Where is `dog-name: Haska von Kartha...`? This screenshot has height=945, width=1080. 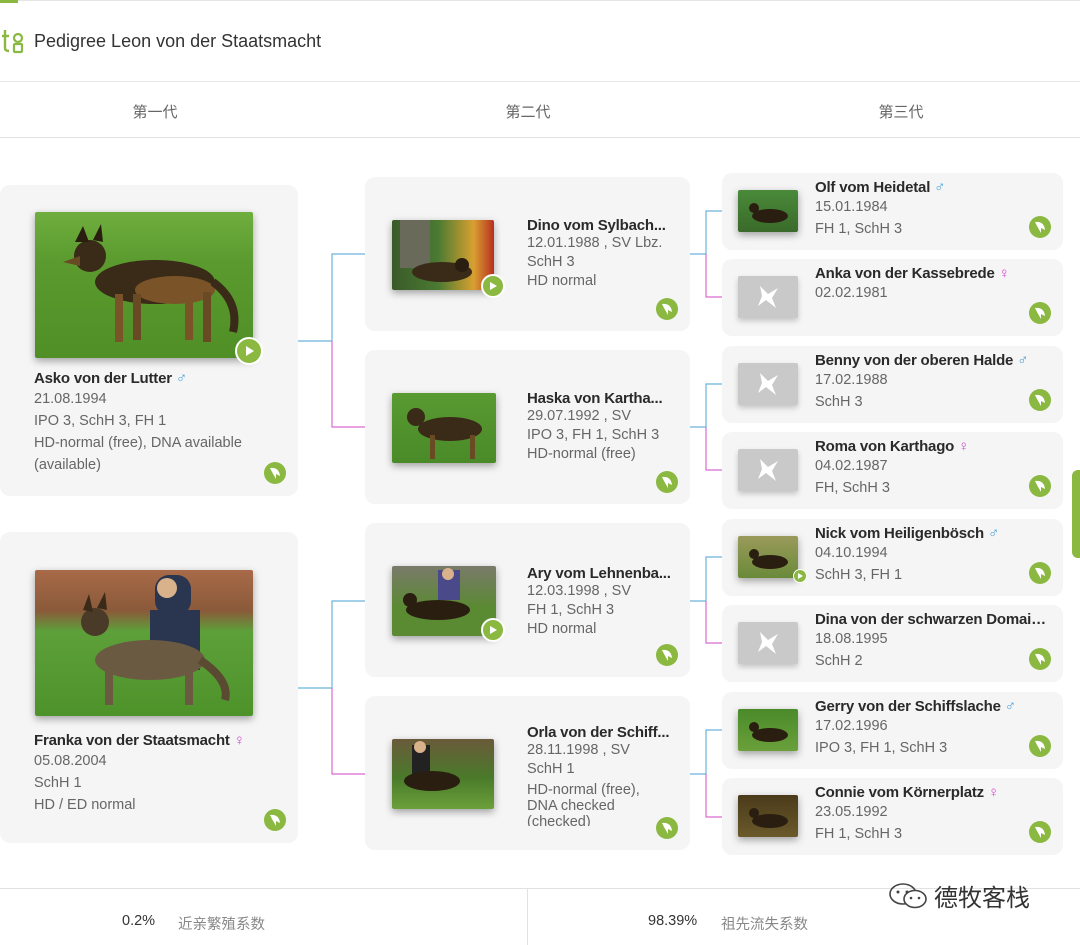
dog-name: Haska von Kartha... is located at coordinates (602, 398).